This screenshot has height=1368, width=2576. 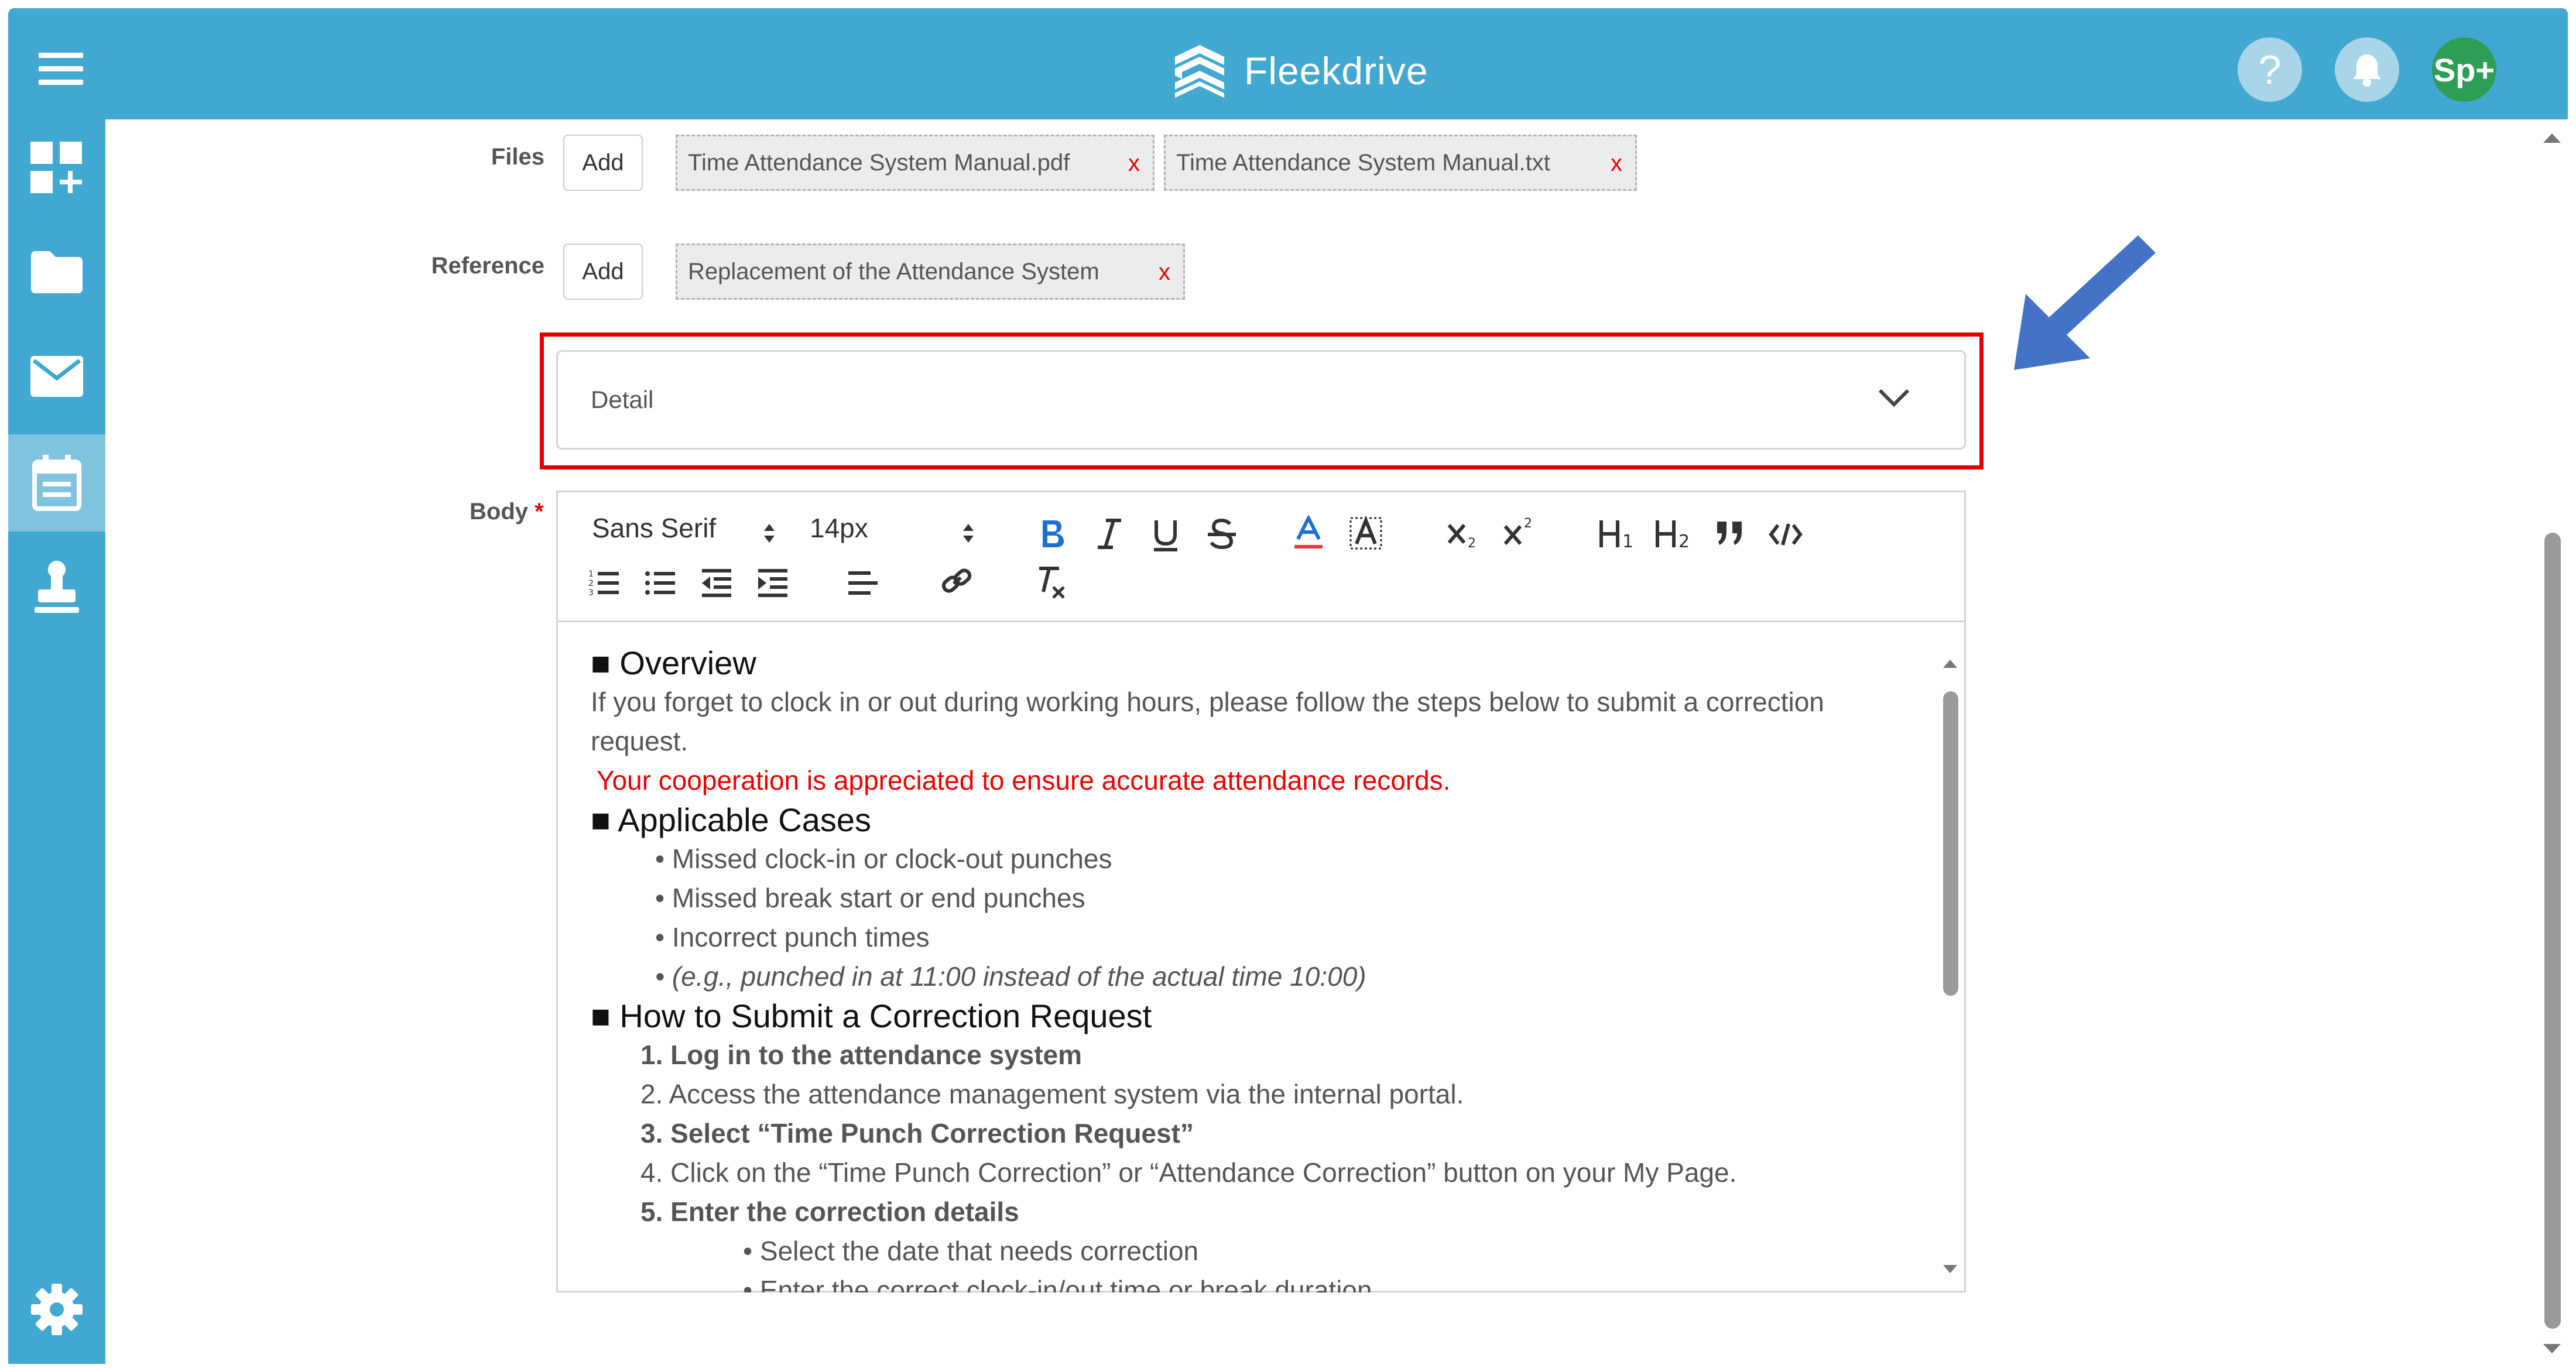 I want to click on bold-icon, so click(x=1052, y=534).